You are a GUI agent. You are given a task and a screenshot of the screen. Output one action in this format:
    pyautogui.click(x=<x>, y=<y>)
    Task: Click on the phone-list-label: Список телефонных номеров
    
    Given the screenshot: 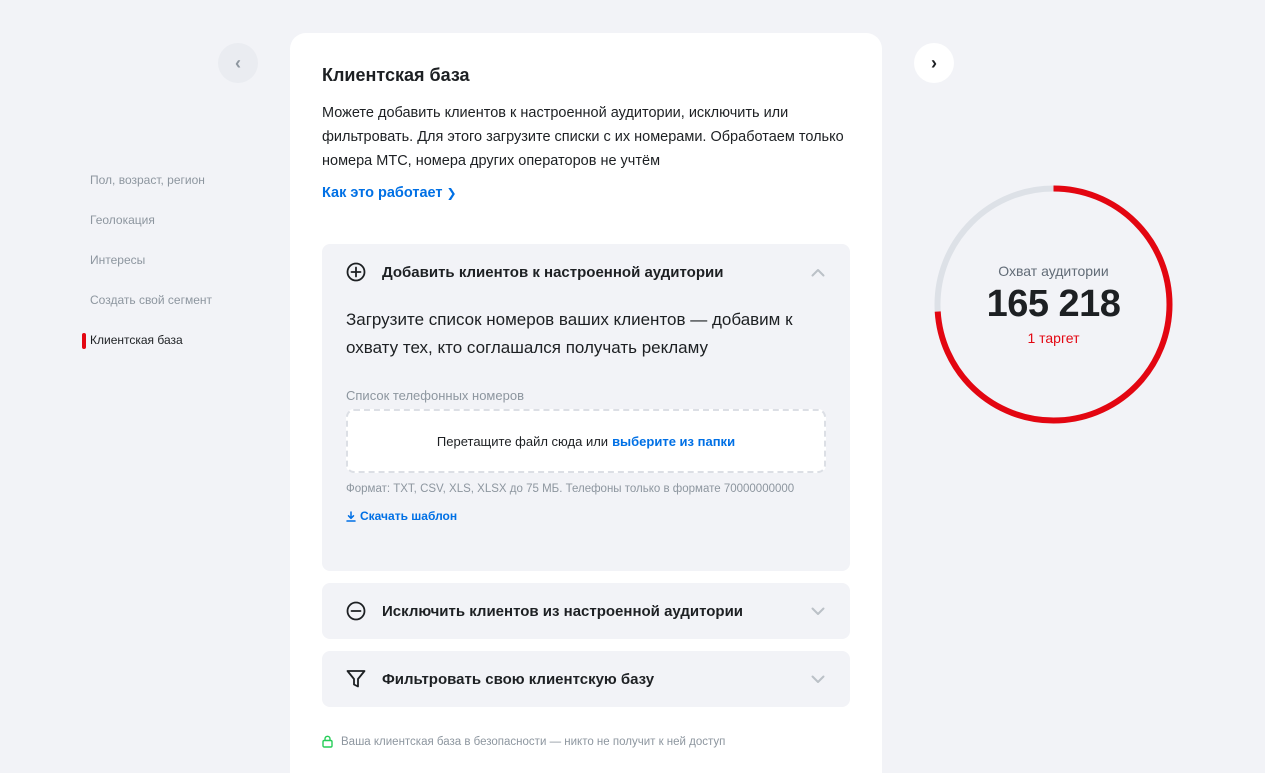 What is the action you would take?
    pyautogui.click(x=435, y=395)
    